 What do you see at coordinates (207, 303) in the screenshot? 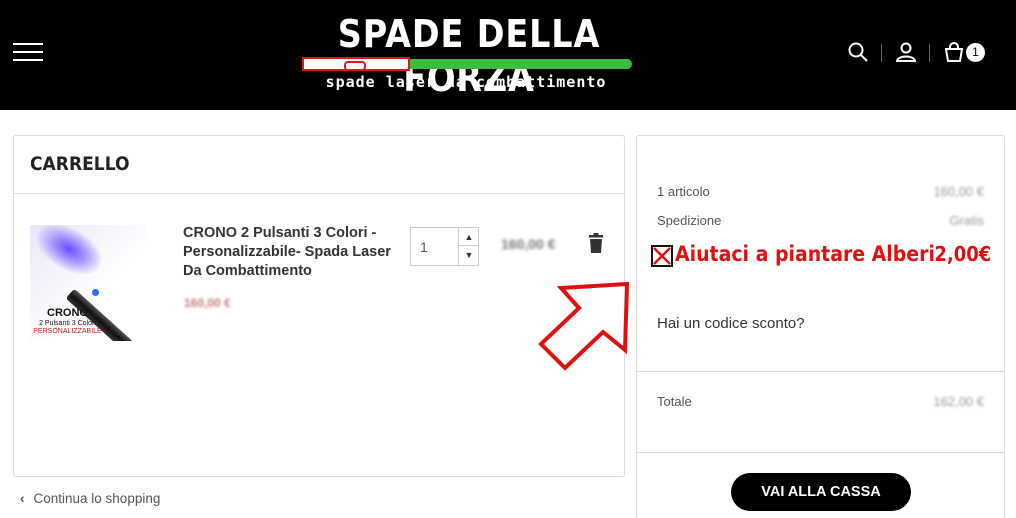
I see `product-unit-price: 160,00 €` at bounding box center [207, 303].